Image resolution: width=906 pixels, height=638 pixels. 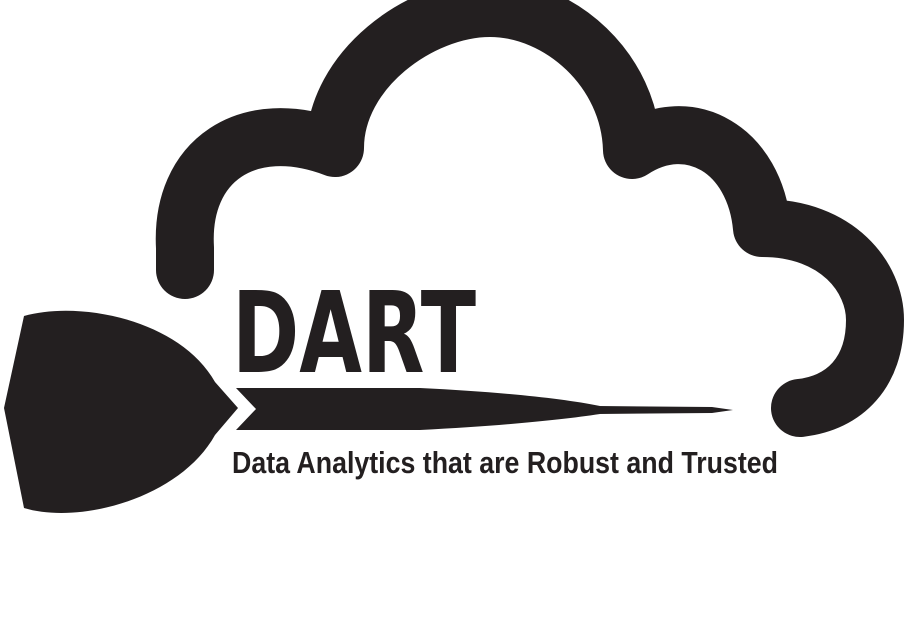 I want to click on dart-needle, so click(x=665, y=410).